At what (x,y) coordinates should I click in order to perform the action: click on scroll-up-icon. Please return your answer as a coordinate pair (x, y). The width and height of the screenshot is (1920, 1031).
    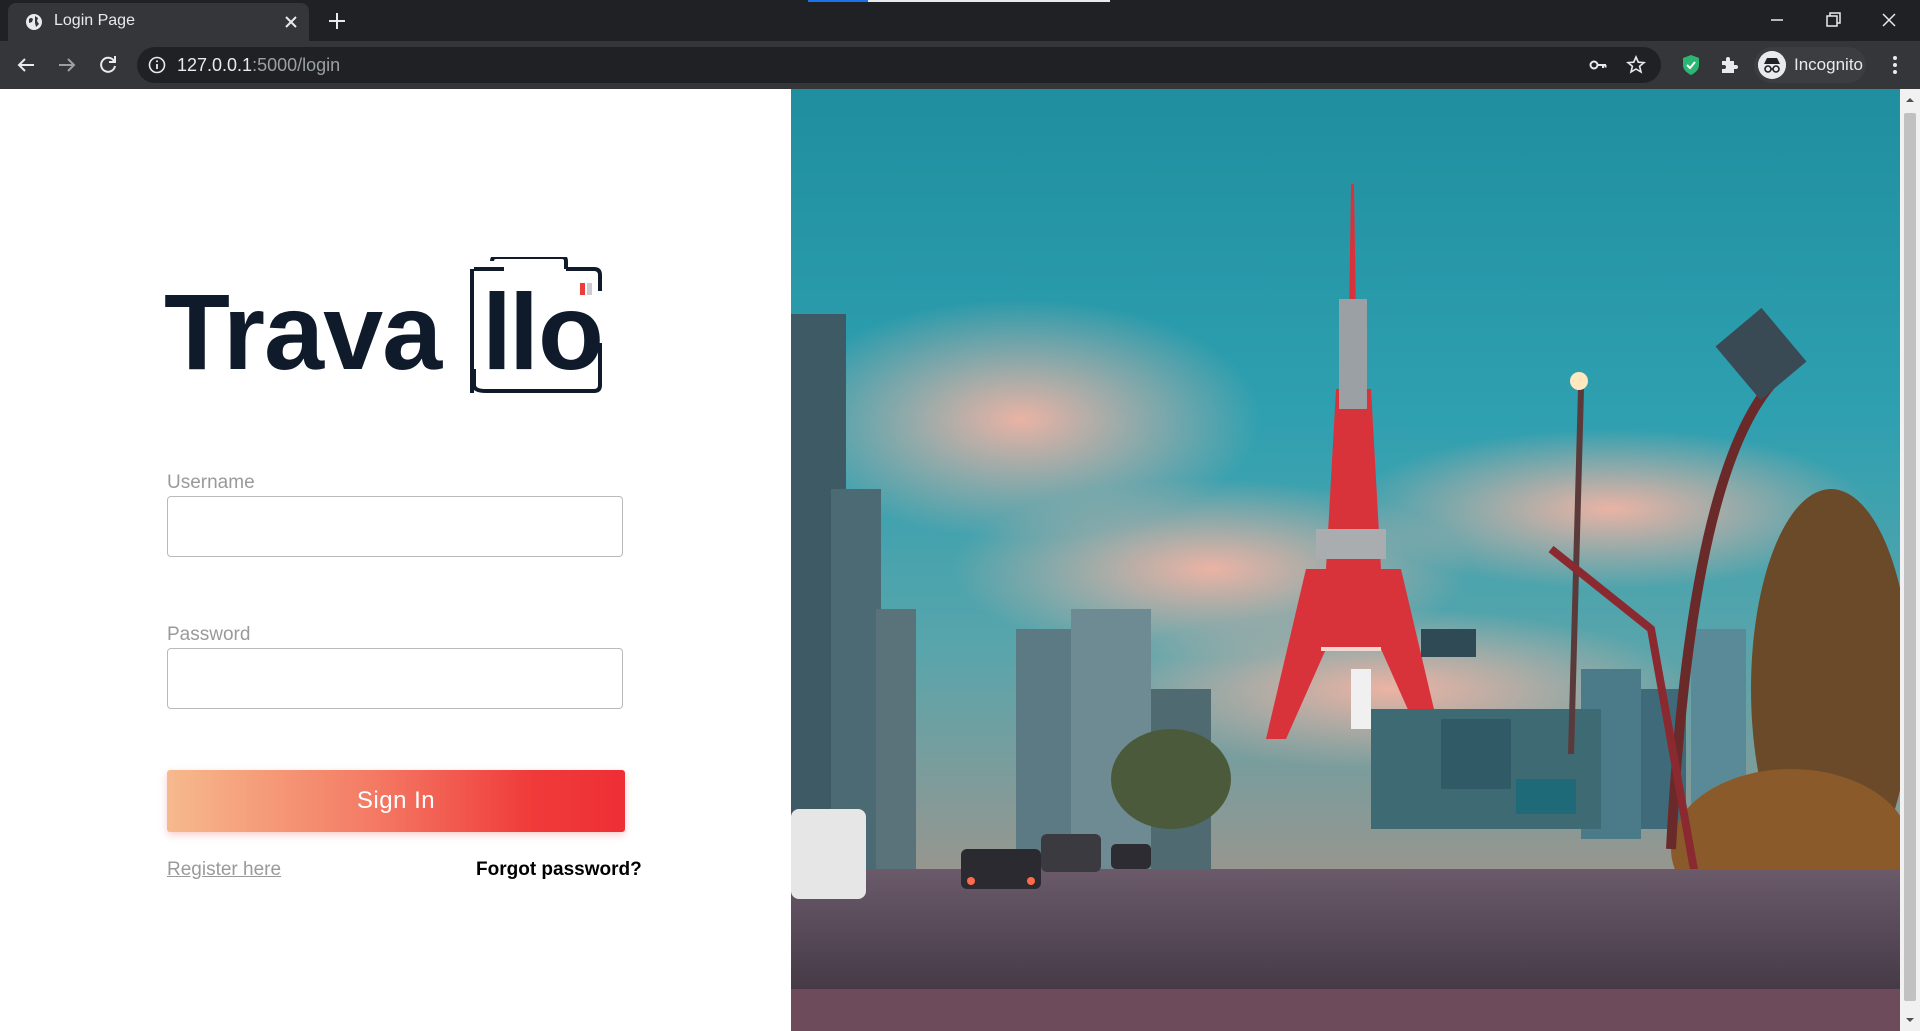
    Looking at the image, I should click on (1910, 100).